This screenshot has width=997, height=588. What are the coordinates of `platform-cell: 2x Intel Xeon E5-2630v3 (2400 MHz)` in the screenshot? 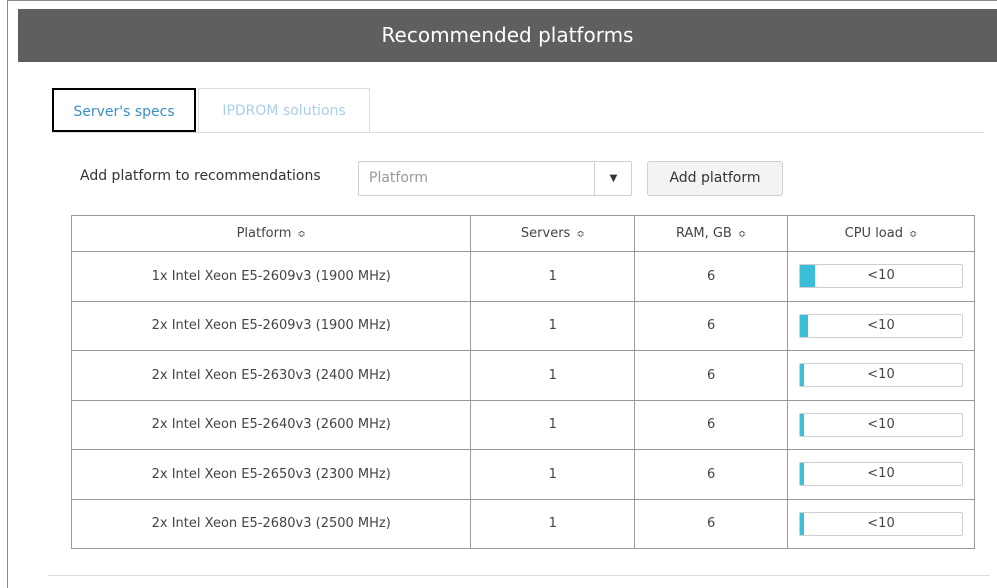 It's located at (271, 375).